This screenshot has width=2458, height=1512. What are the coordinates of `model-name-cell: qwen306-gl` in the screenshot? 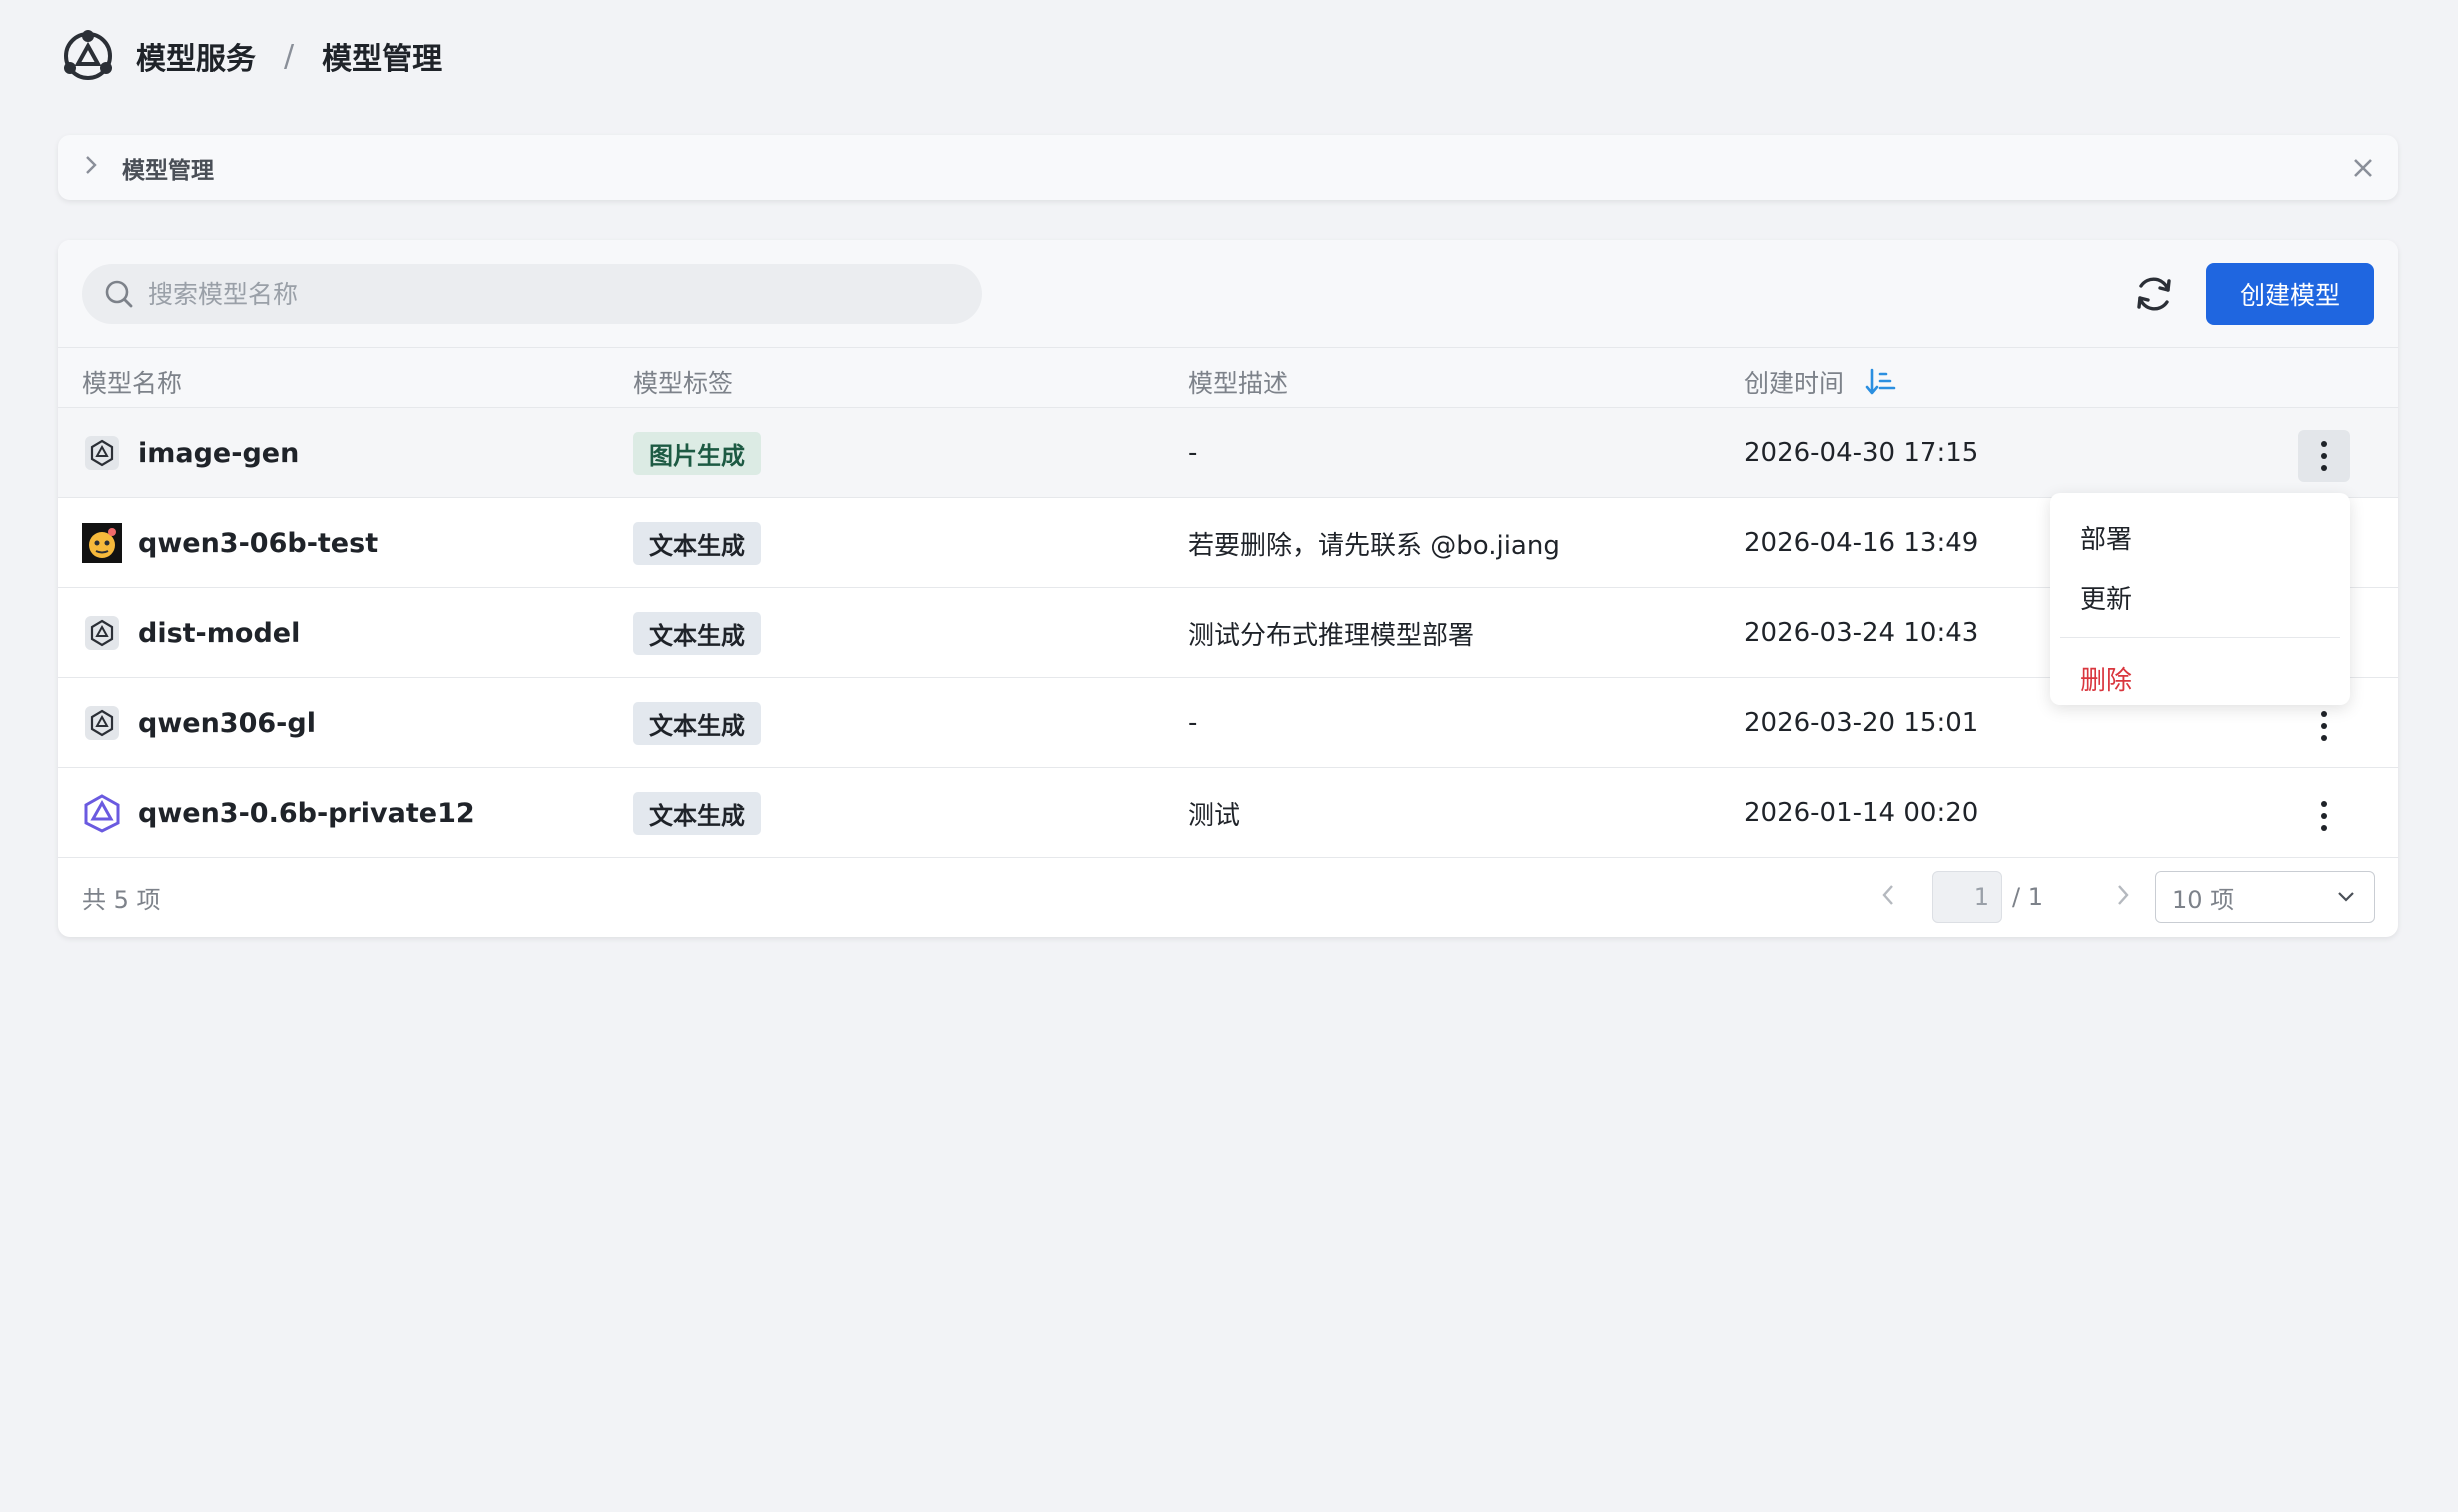 It's located at (199, 723).